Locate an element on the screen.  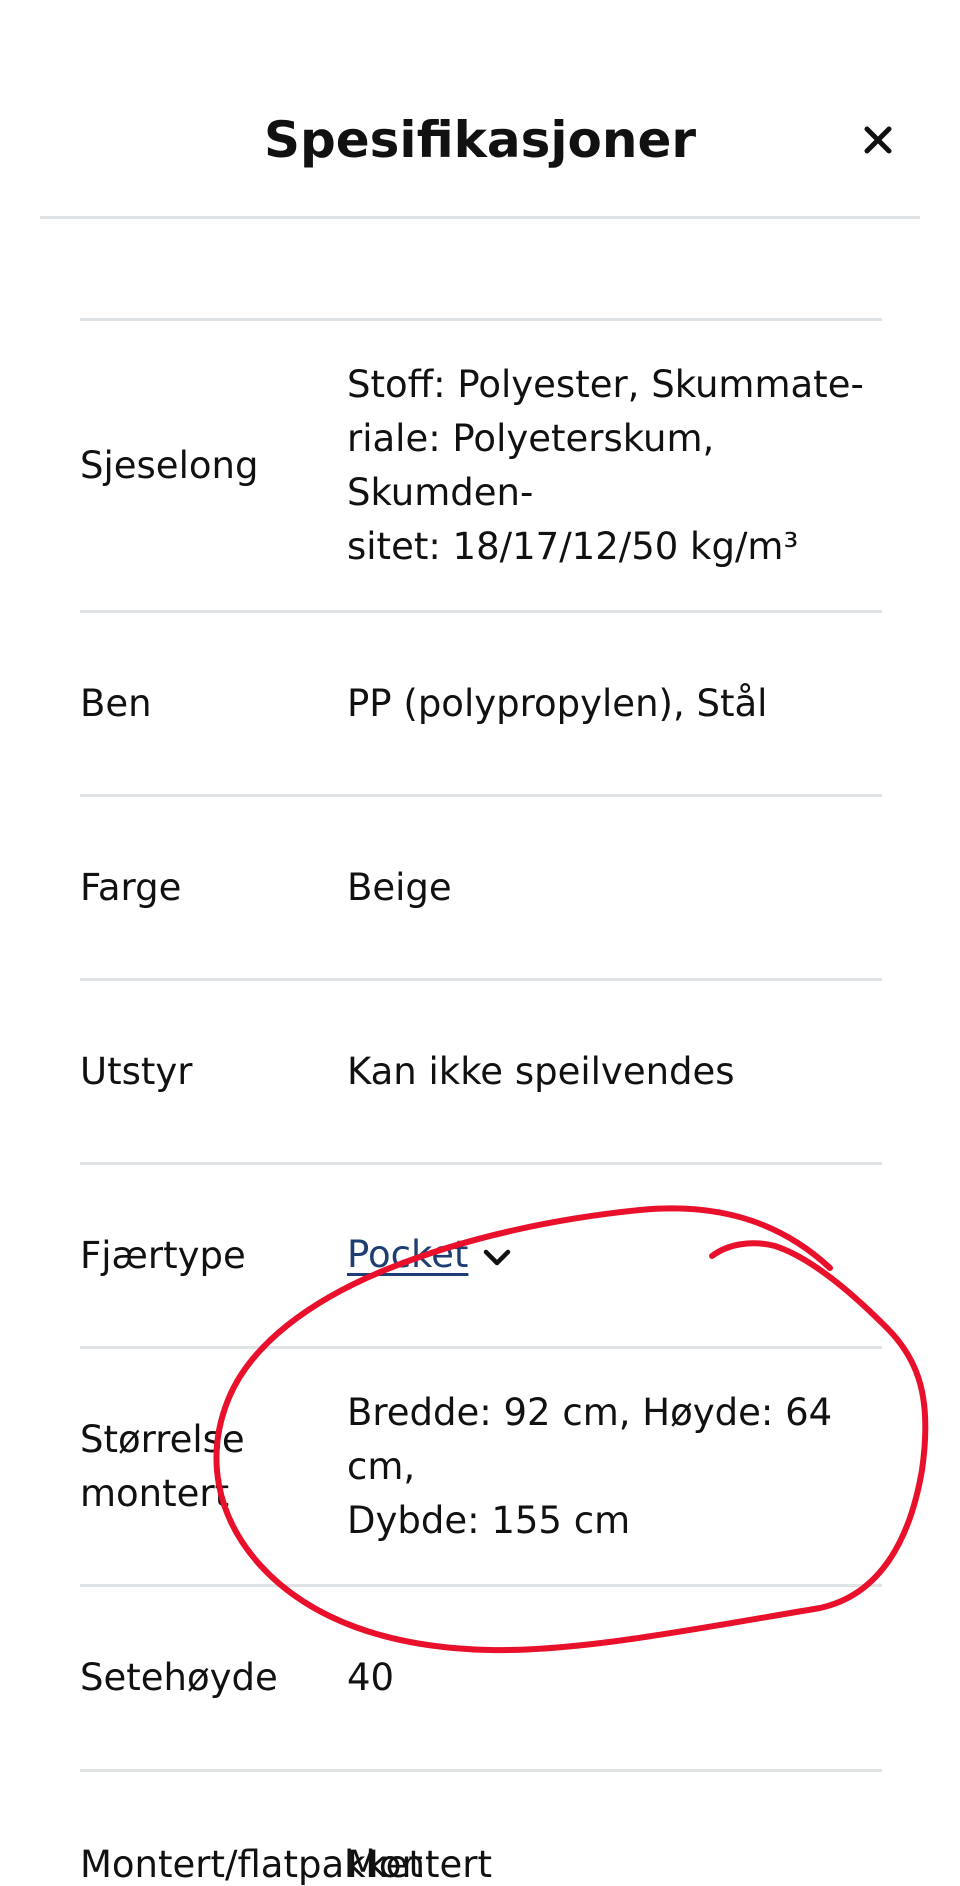
spec-label: Setehøyde is located at coordinates (179, 1677).